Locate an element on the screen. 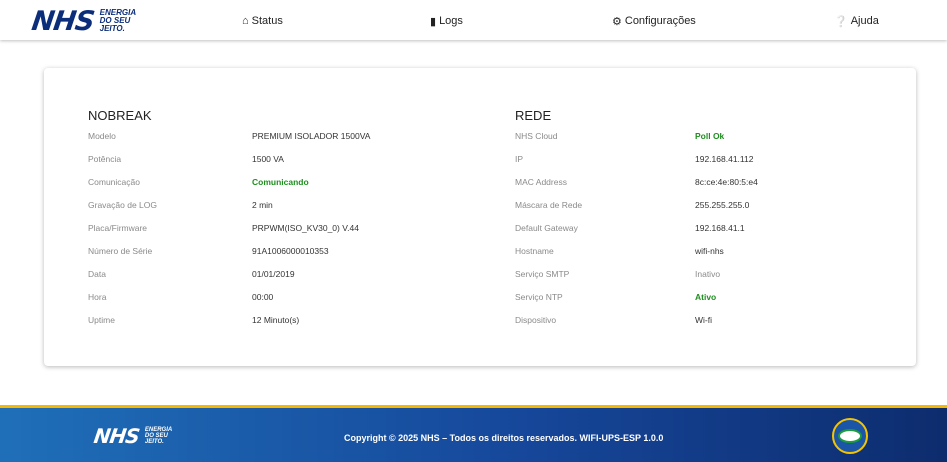  nav-logs: ▮ Logs is located at coordinates (446, 21).